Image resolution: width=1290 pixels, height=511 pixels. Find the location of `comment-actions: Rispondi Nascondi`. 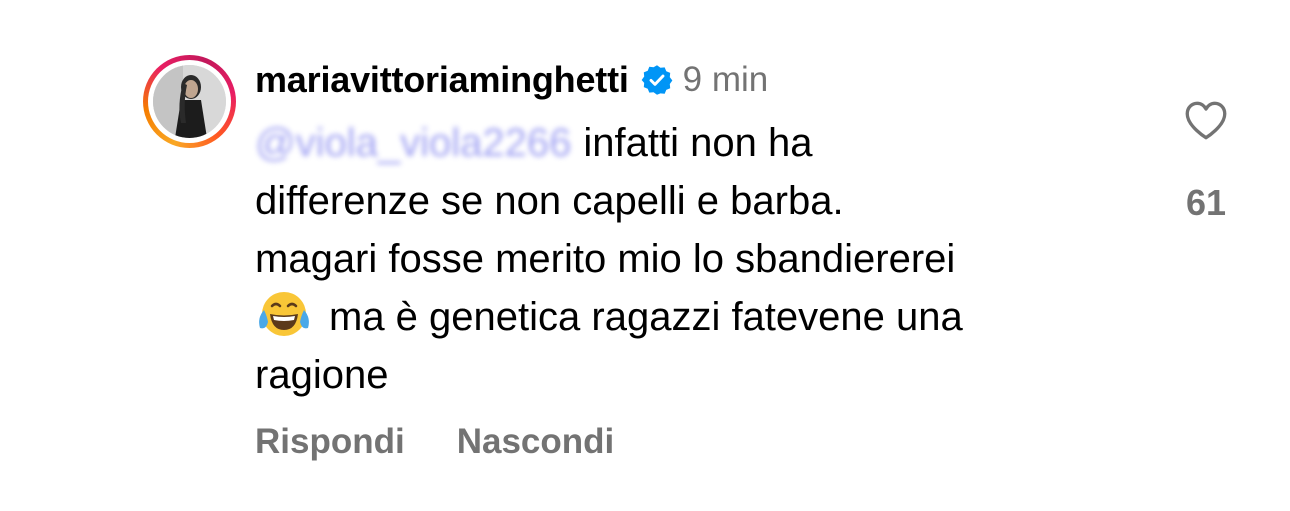

comment-actions: Rispondi Nascondi is located at coordinates (434, 442).